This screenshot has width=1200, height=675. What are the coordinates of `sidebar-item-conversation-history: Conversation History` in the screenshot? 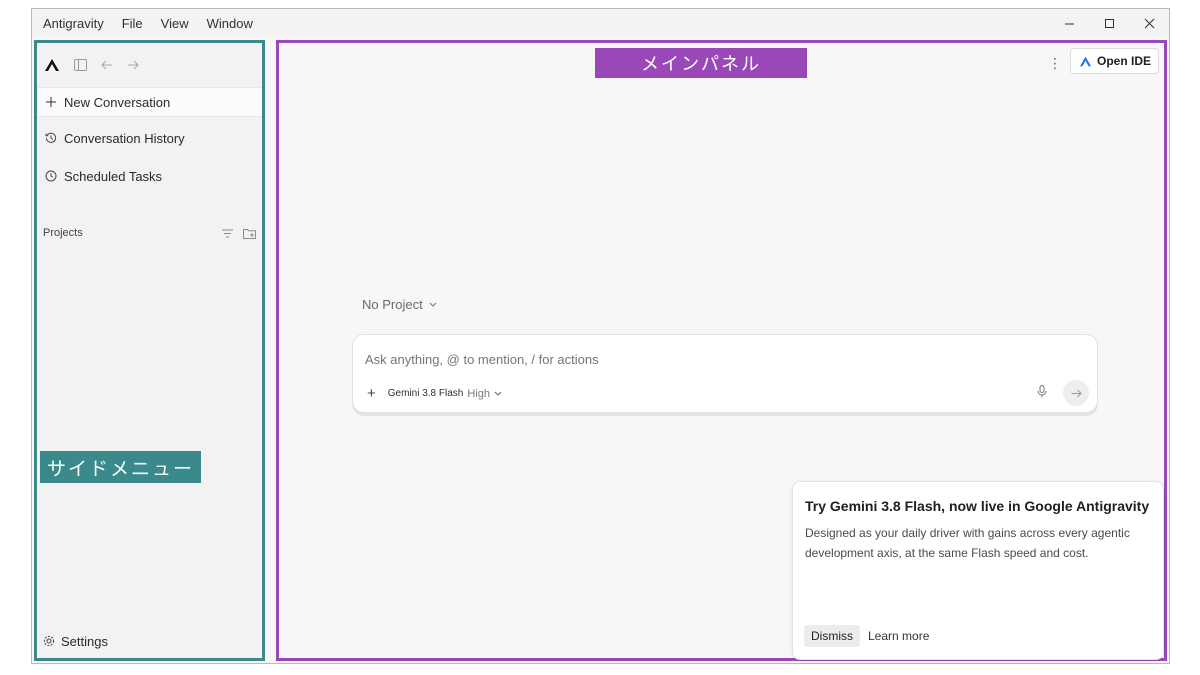 It's located at (149, 138).